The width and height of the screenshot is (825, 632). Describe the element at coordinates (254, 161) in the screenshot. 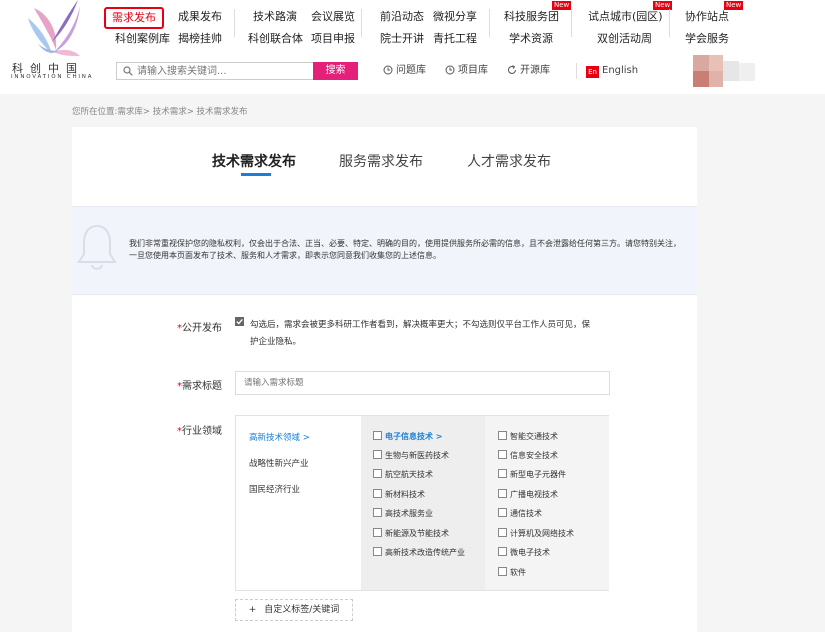

I see `tab-tech-demand: 技术需求发布` at that location.